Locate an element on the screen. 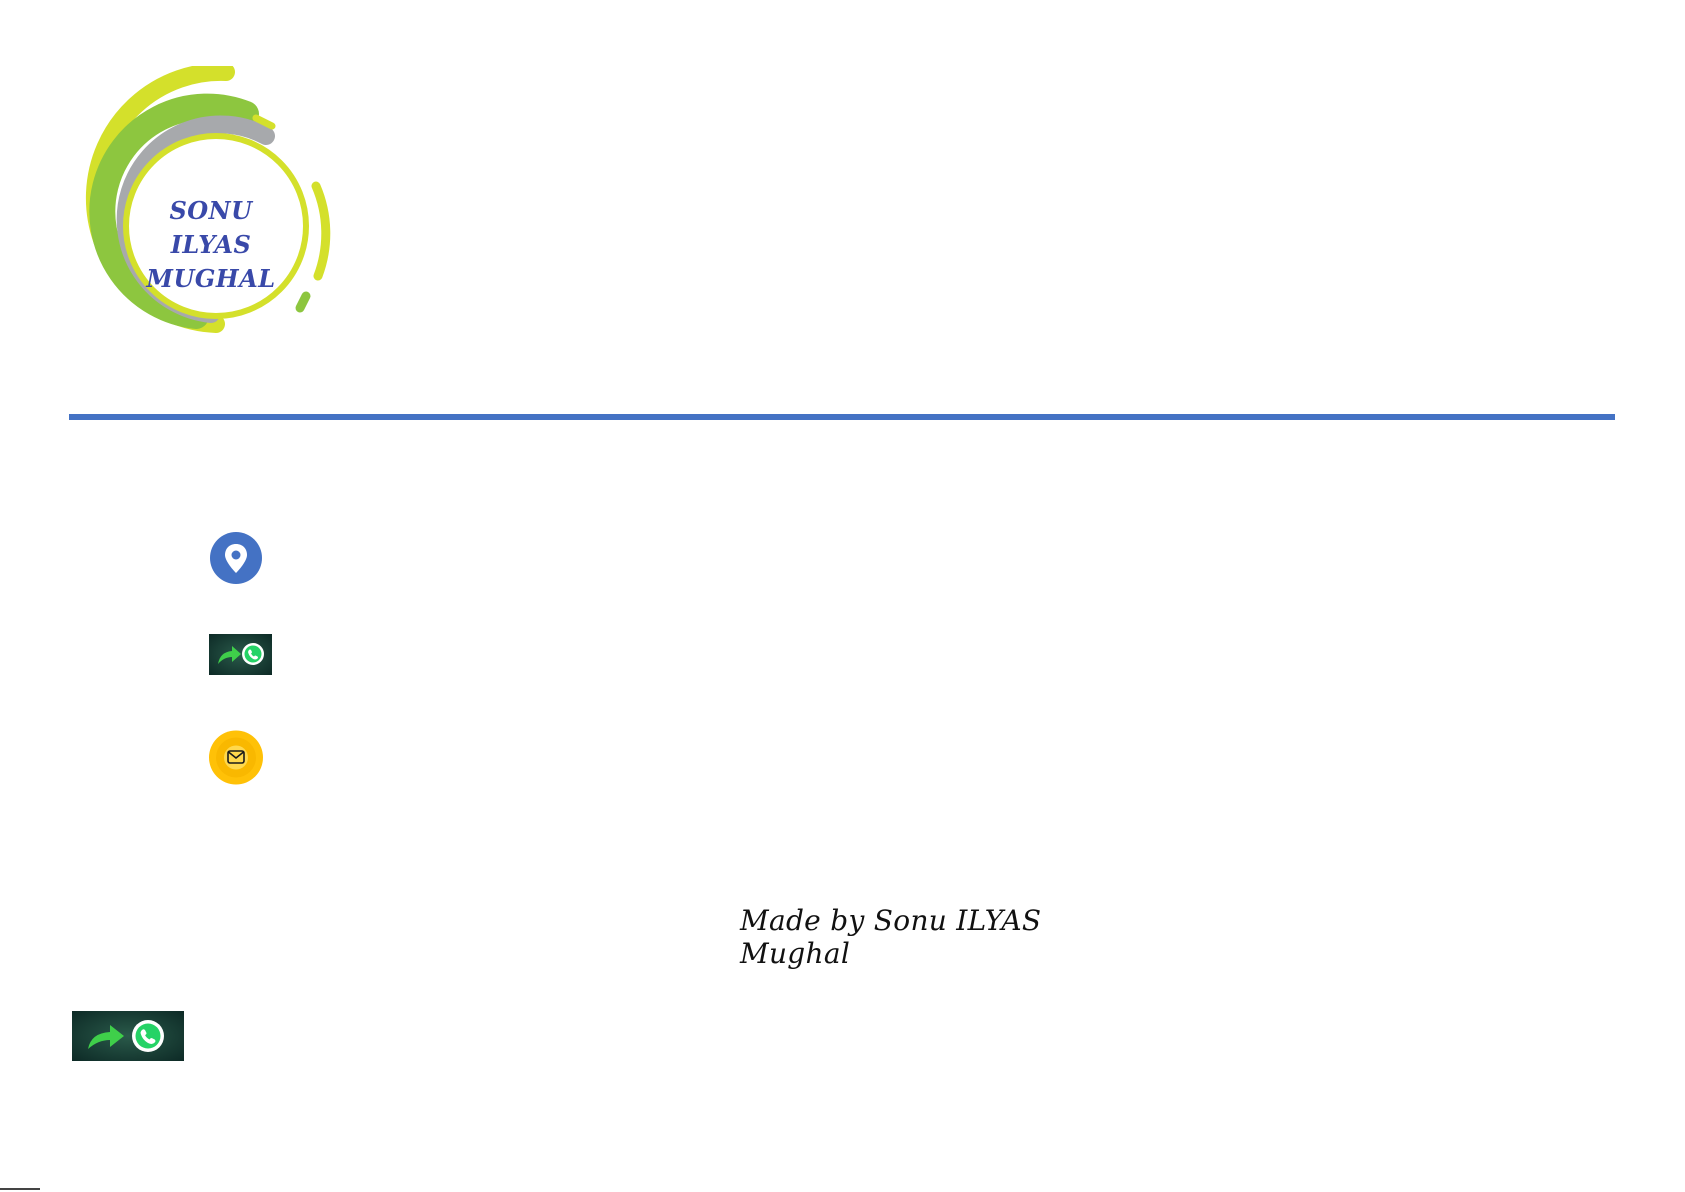 The height and width of the screenshot is (1192, 1685). brand-logo: SONU ILYAS MUGHAL is located at coordinates (206, 201).